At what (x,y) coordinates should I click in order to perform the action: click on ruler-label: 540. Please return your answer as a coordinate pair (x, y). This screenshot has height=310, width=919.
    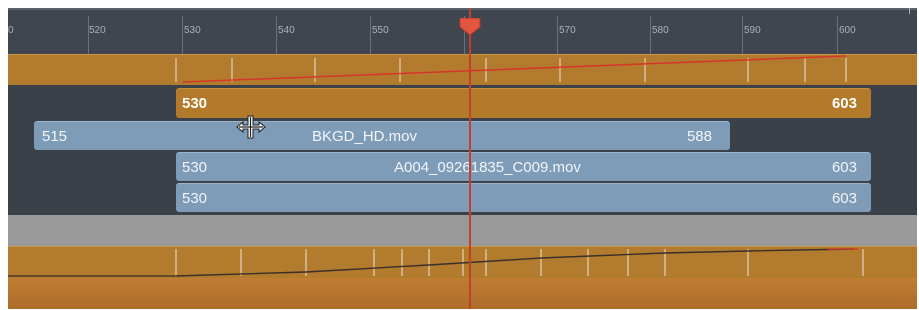
    Looking at the image, I should click on (286, 30).